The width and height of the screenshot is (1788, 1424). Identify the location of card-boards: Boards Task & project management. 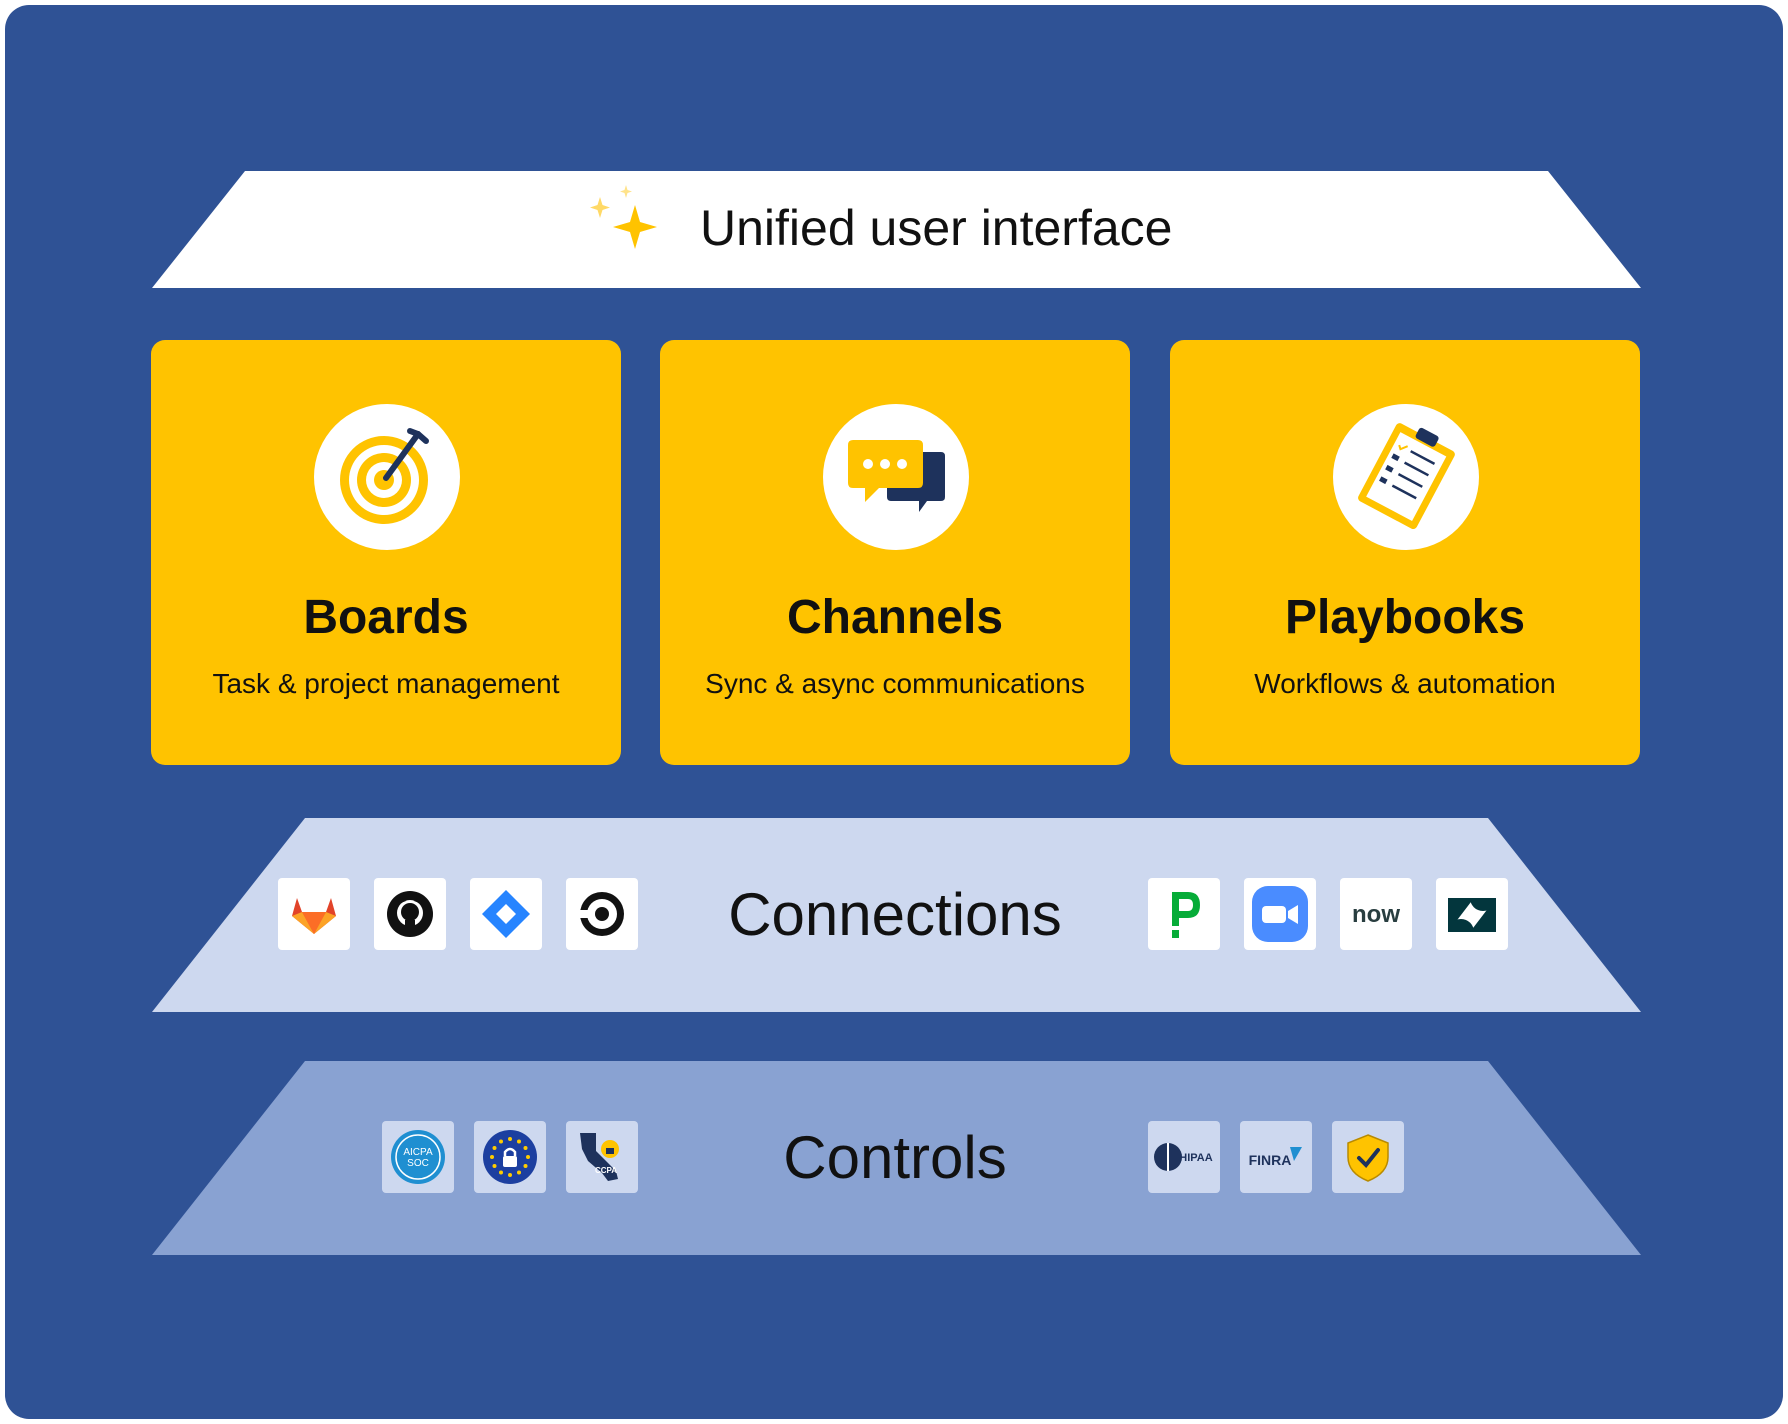
(386, 552).